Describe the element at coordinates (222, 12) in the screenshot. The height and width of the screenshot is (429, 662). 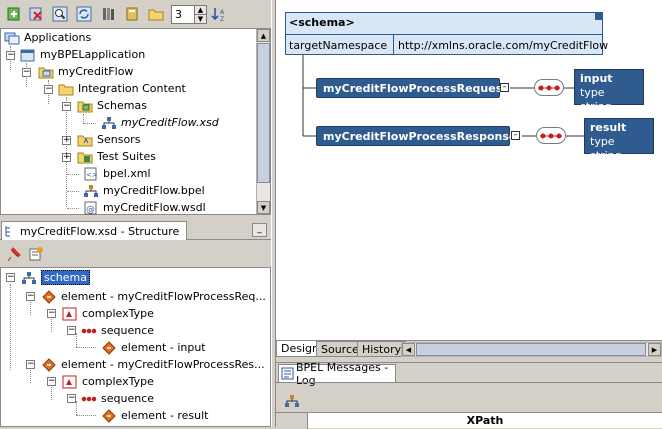
I see `svg-text: A` at that location.